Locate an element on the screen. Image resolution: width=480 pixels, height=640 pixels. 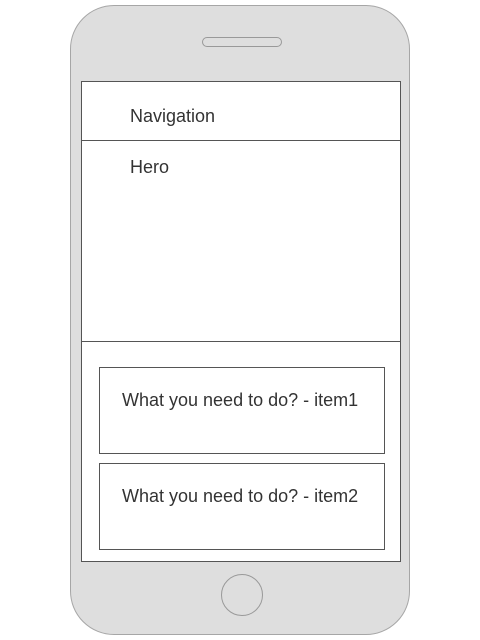
navigation-bar: Navigation is located at coordinates (241, 111).